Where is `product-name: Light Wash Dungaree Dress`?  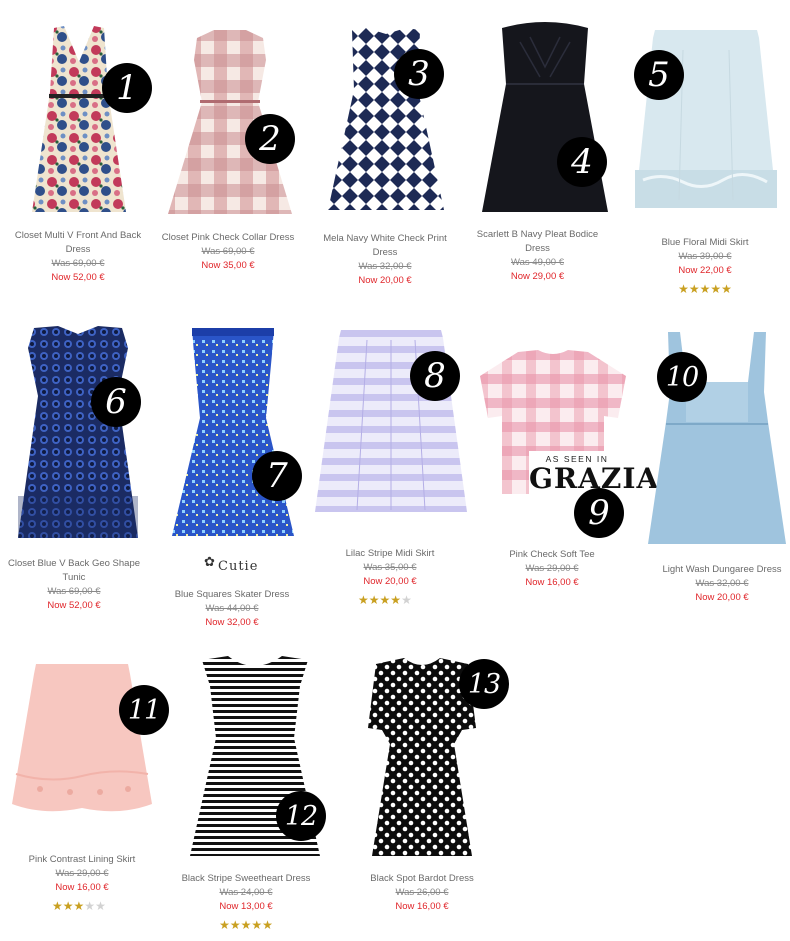 product-name: Light Wash Dungaree Dress is located at coordinates (721, 570).